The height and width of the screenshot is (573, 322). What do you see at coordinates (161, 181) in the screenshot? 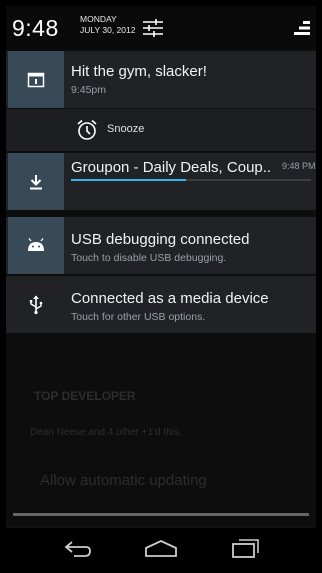
I see `notification-download: Groupon - Daily Deals, Coup.. 9:48 PM` at bounding box center [161, 181].